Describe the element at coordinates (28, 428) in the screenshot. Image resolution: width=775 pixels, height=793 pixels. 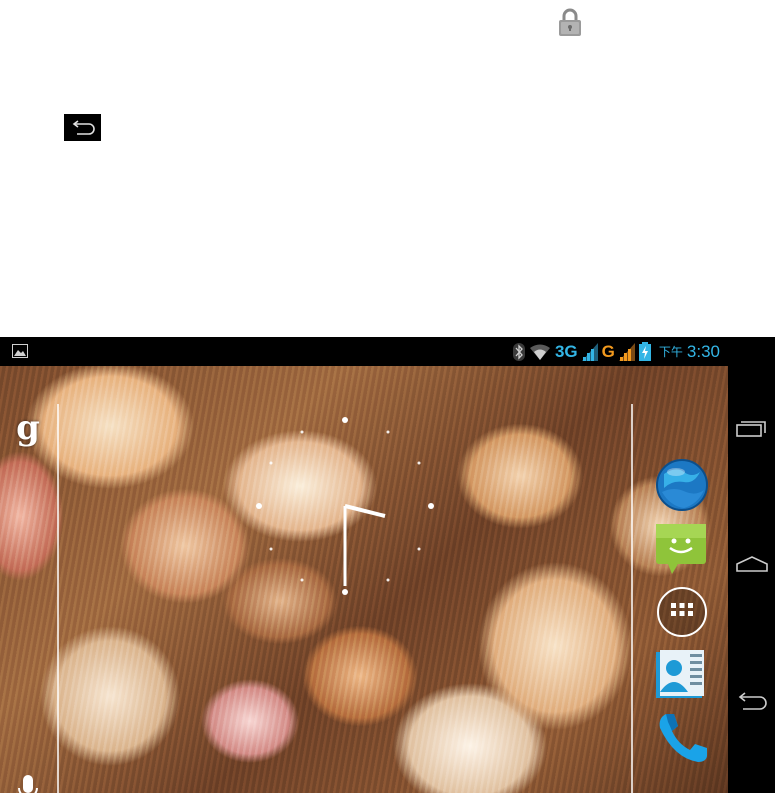
I see `google-search-icon: g` at that location.